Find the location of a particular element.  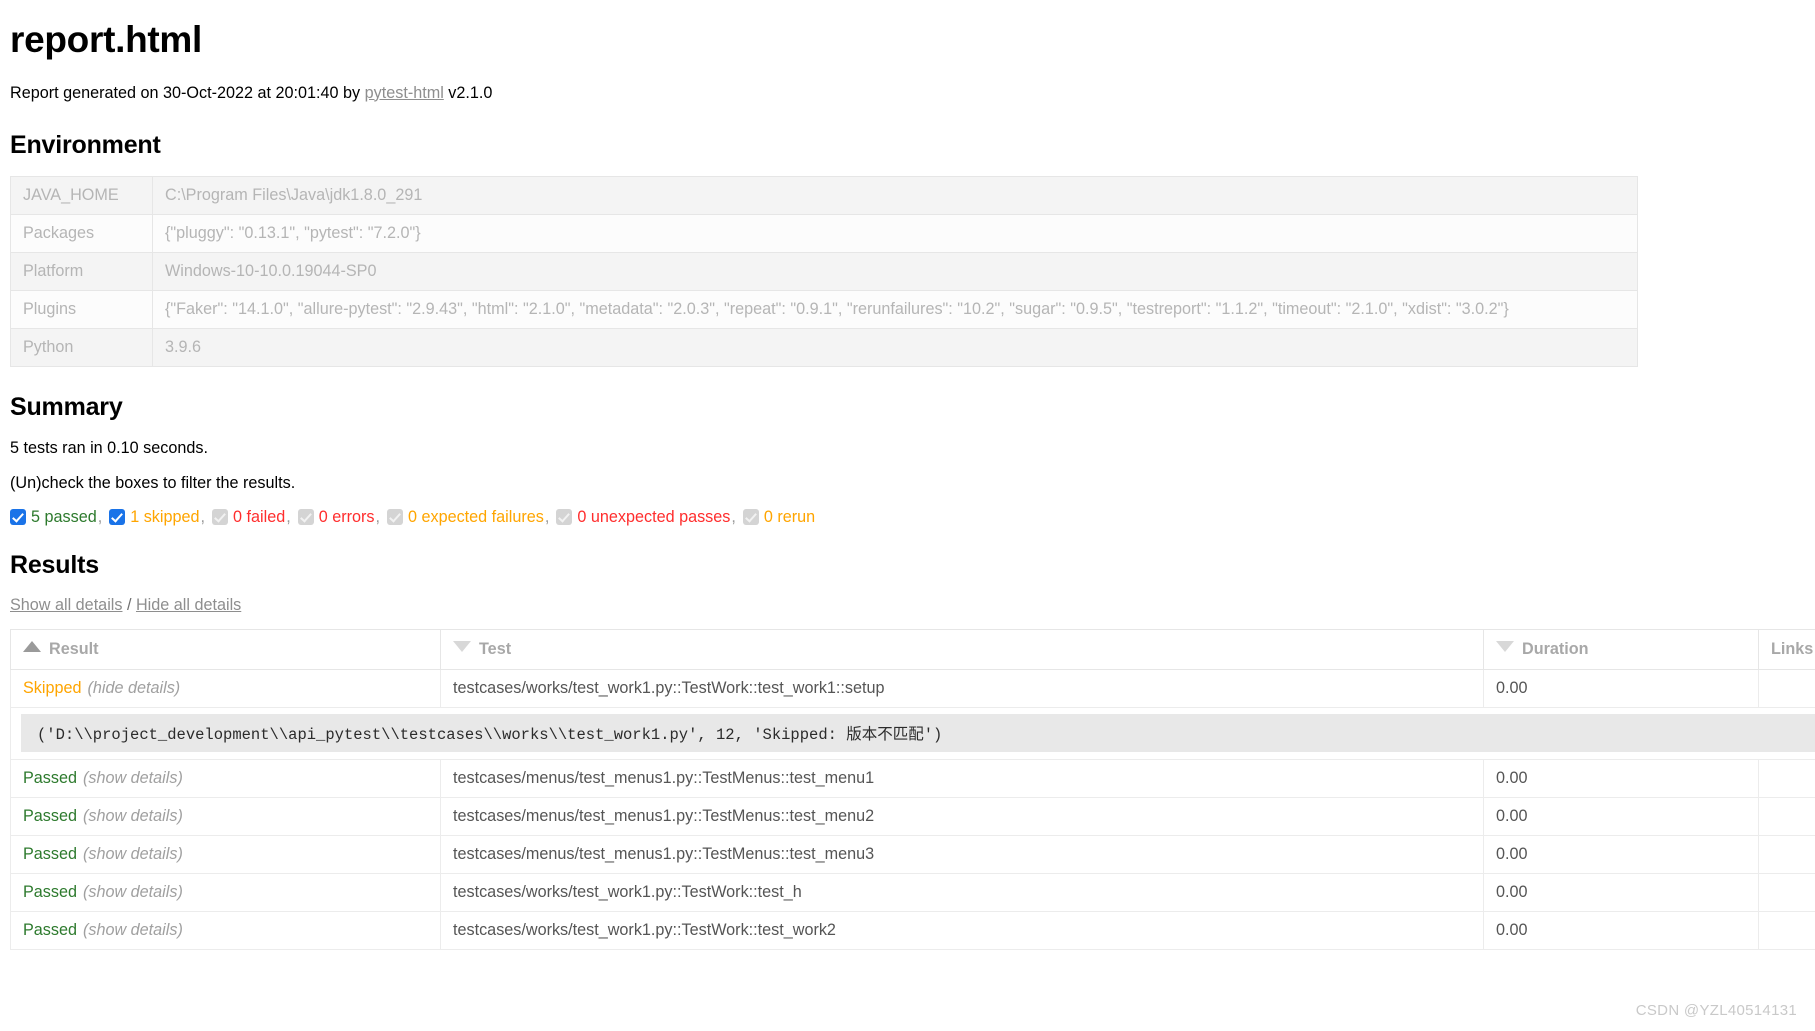

env-value: C:\Program Files\Java\jdk1.8.0_291 is located at coordinates (895, 195).